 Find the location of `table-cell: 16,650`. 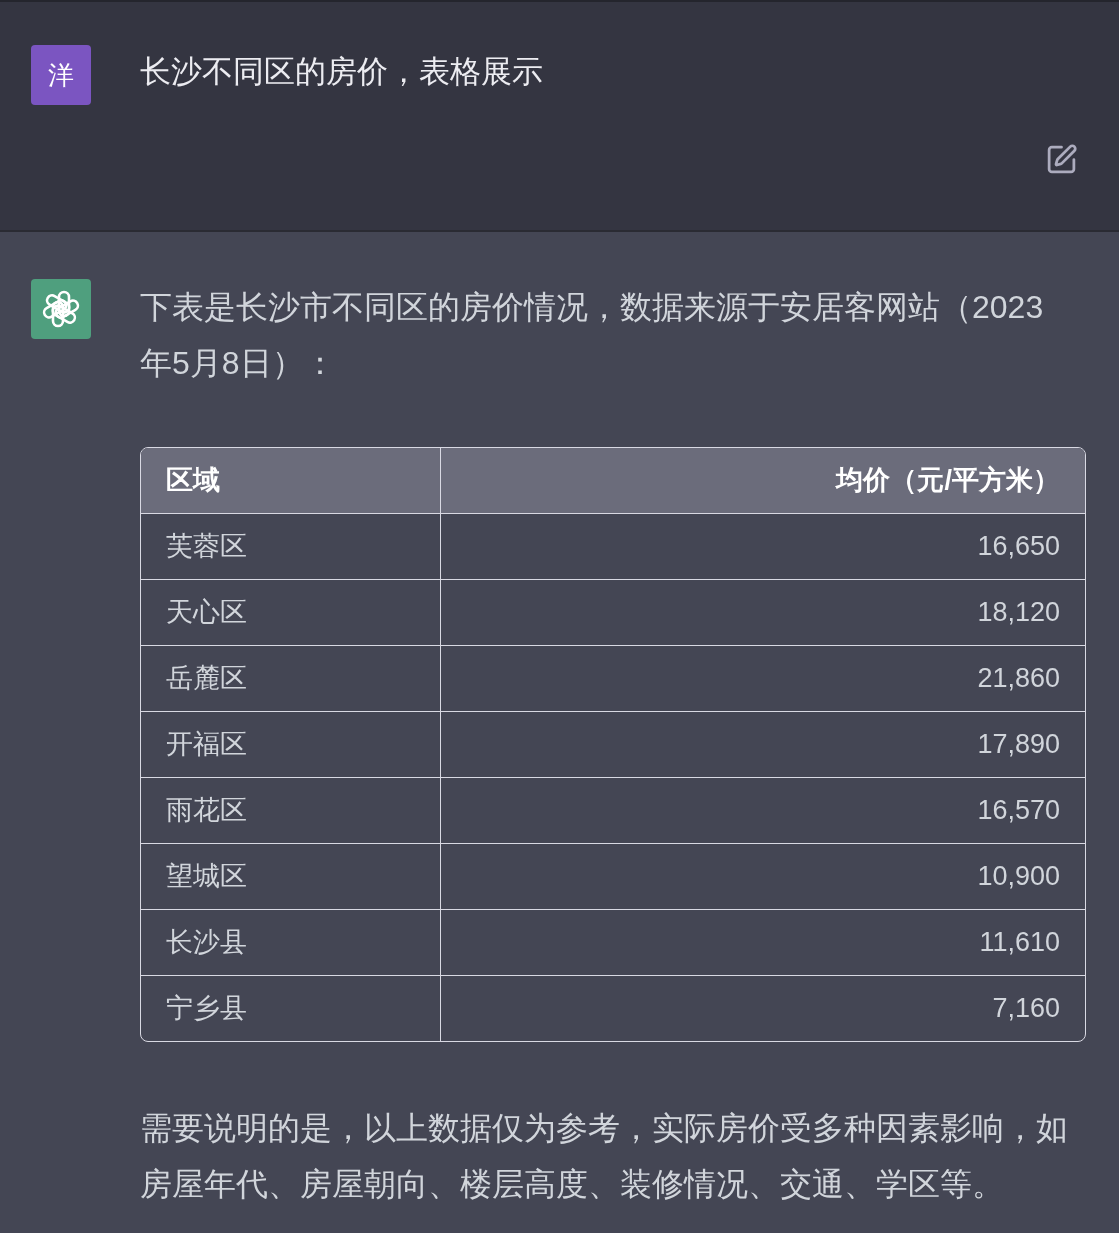

table-cell: 16,650 is located at coordinates (762, 546).